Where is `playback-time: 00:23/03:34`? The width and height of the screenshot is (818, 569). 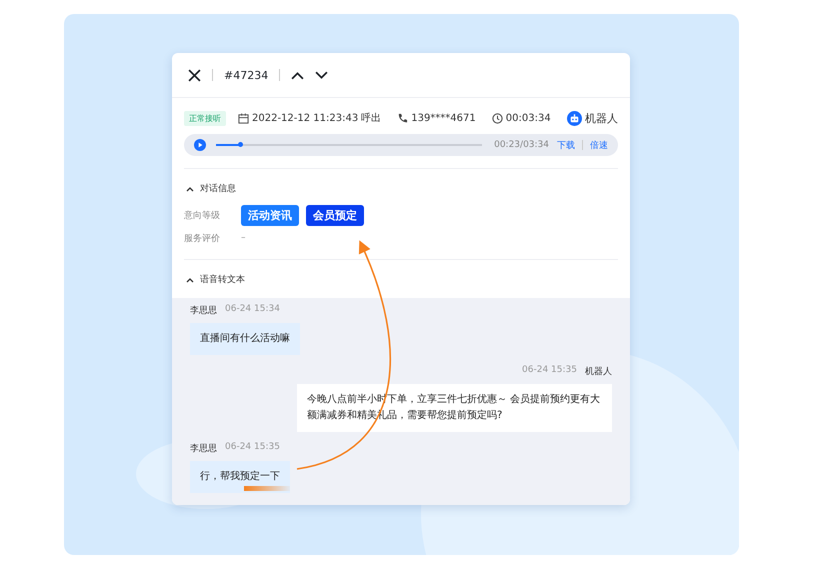 playback-time: 00:23/03:34 is located at coordinates (521, 145).